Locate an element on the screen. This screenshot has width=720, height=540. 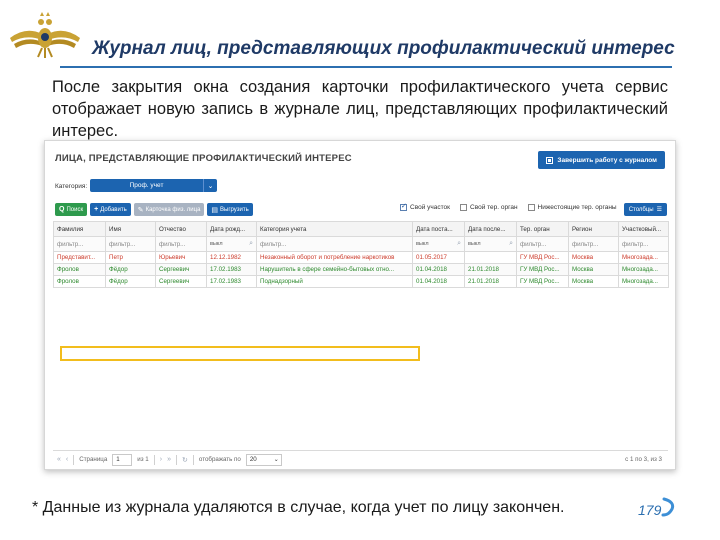
page-size-select: 20 ⌄ is located at coordinates (263, 459).